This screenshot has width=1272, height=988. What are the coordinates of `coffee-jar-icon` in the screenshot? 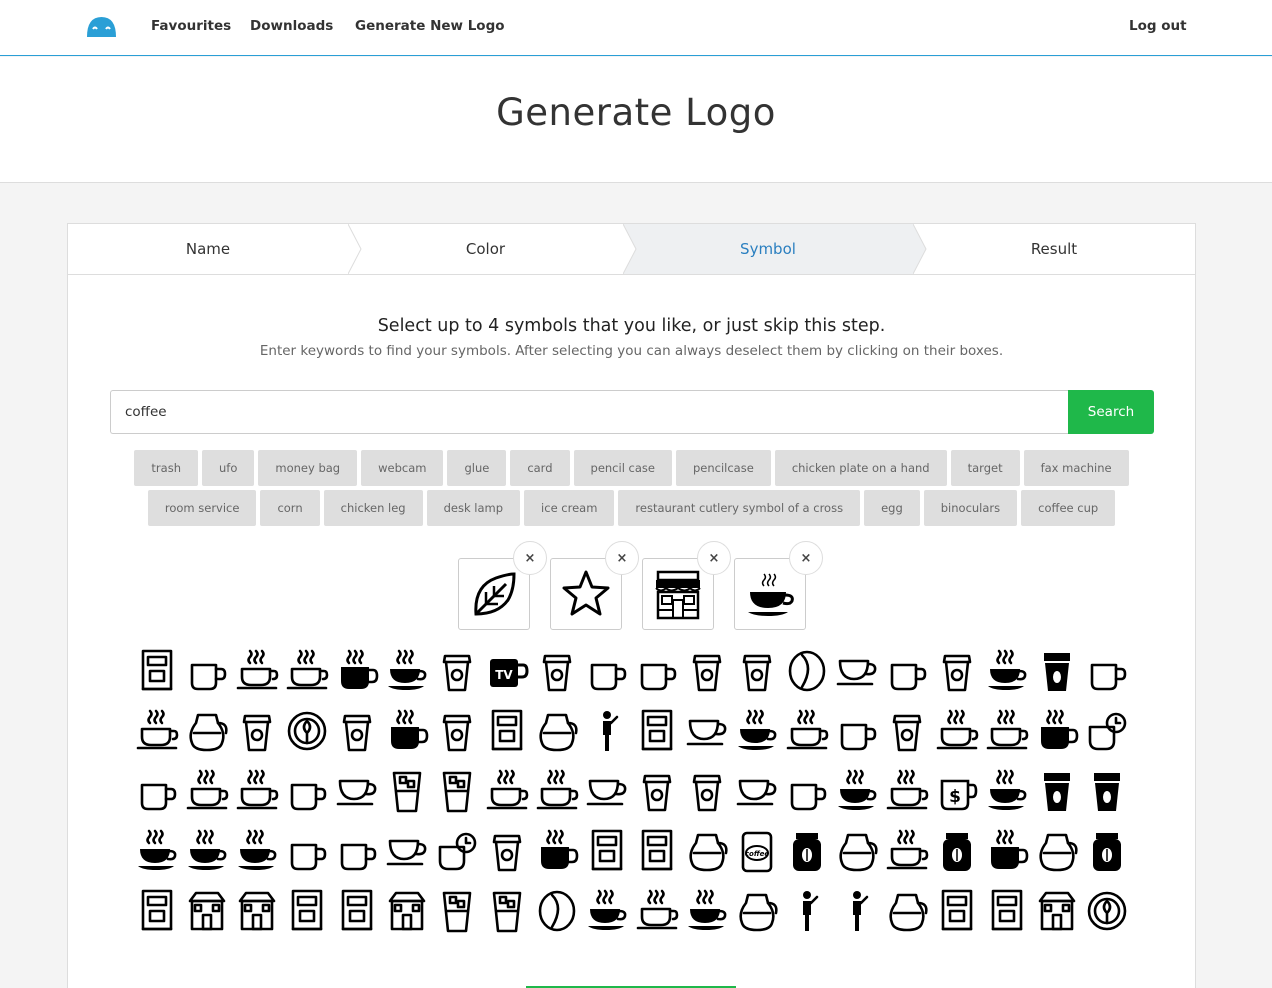 It's located at (1107, 850).